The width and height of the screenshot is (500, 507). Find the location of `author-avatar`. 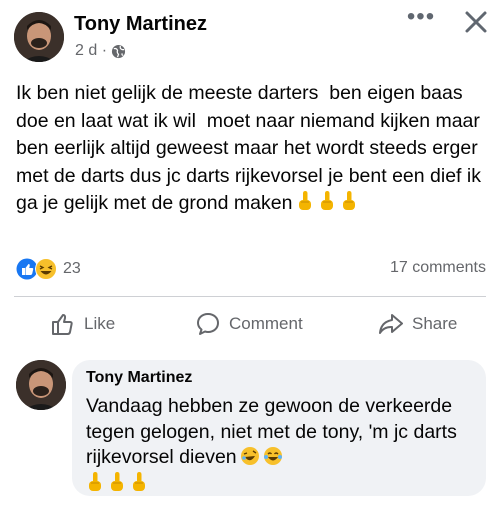

author-avatar is located at coordinates (39, 37).